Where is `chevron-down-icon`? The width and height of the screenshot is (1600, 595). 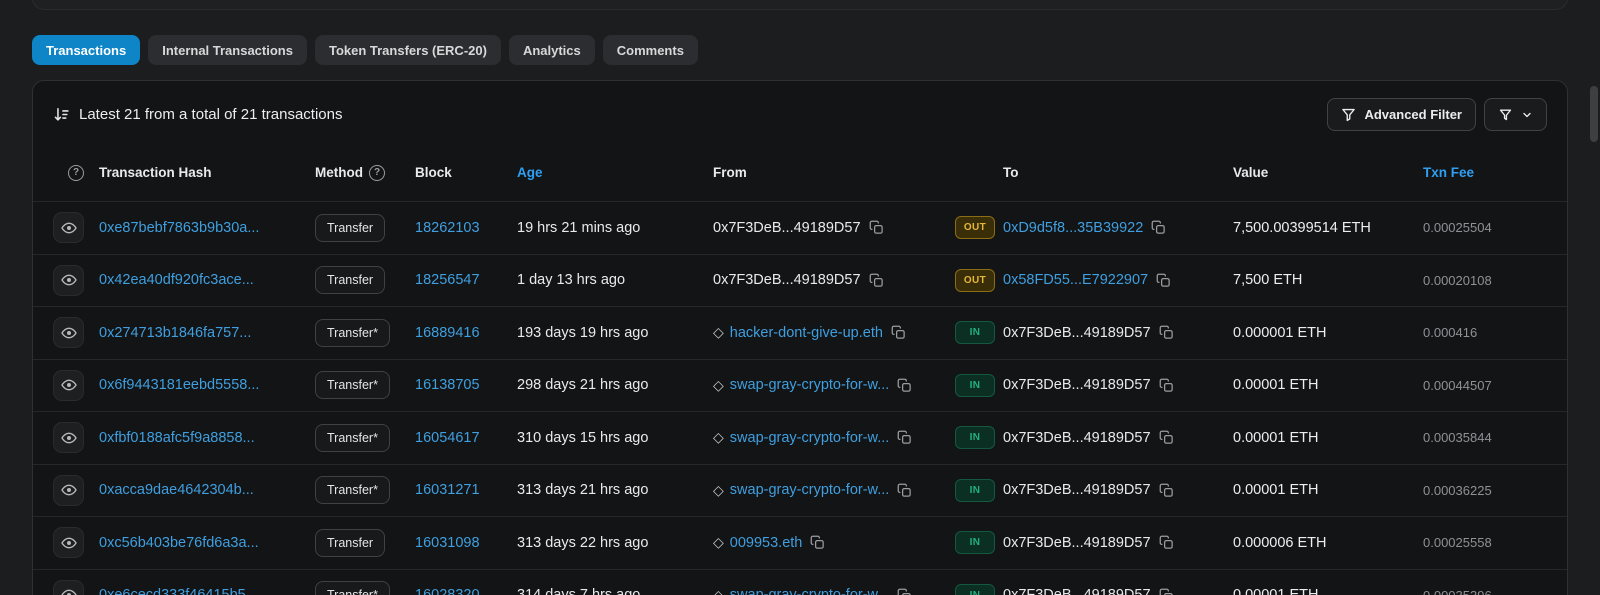 chevron-down-icon is located at coordinates (1527, 115).